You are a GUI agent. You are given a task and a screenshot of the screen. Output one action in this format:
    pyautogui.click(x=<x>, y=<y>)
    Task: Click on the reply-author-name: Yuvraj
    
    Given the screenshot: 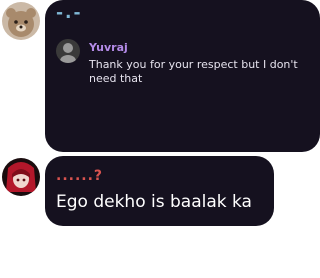 What is the action you would take?
    pyautogui.click(x=108, y=47)
    